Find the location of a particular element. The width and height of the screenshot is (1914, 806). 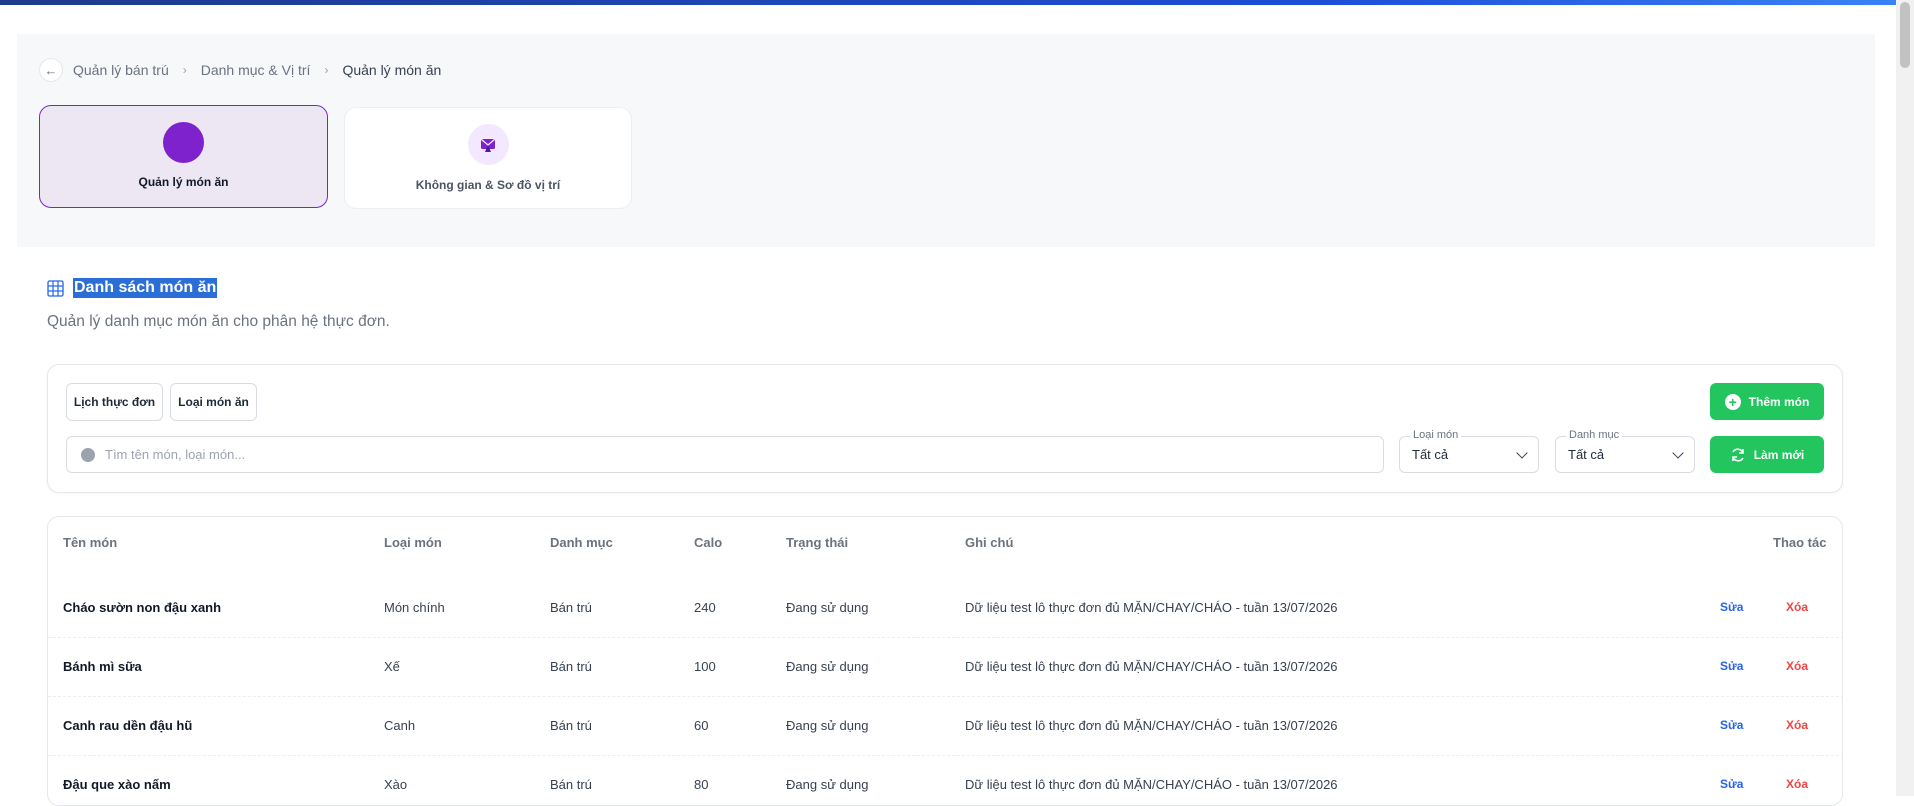

refresh-button: Làm mới is located at coordinates (1767, 454).